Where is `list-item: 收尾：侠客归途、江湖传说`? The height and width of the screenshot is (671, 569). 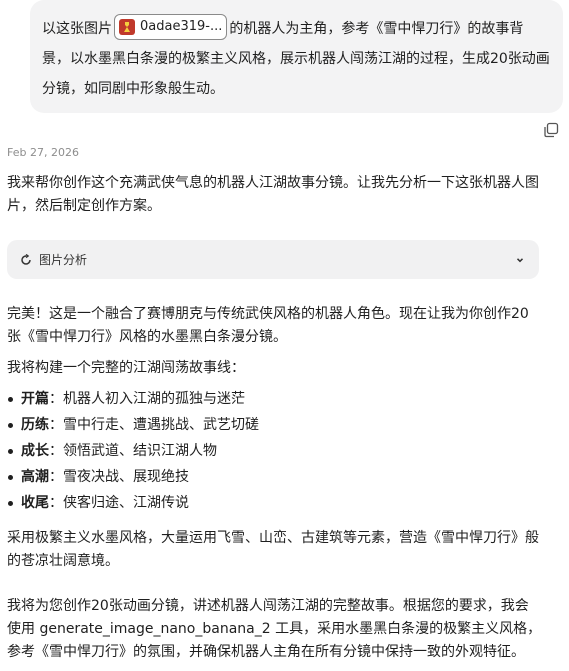
list-item: 收尾：侠客归途、江湖传说 is located at coordinates (133, 503).